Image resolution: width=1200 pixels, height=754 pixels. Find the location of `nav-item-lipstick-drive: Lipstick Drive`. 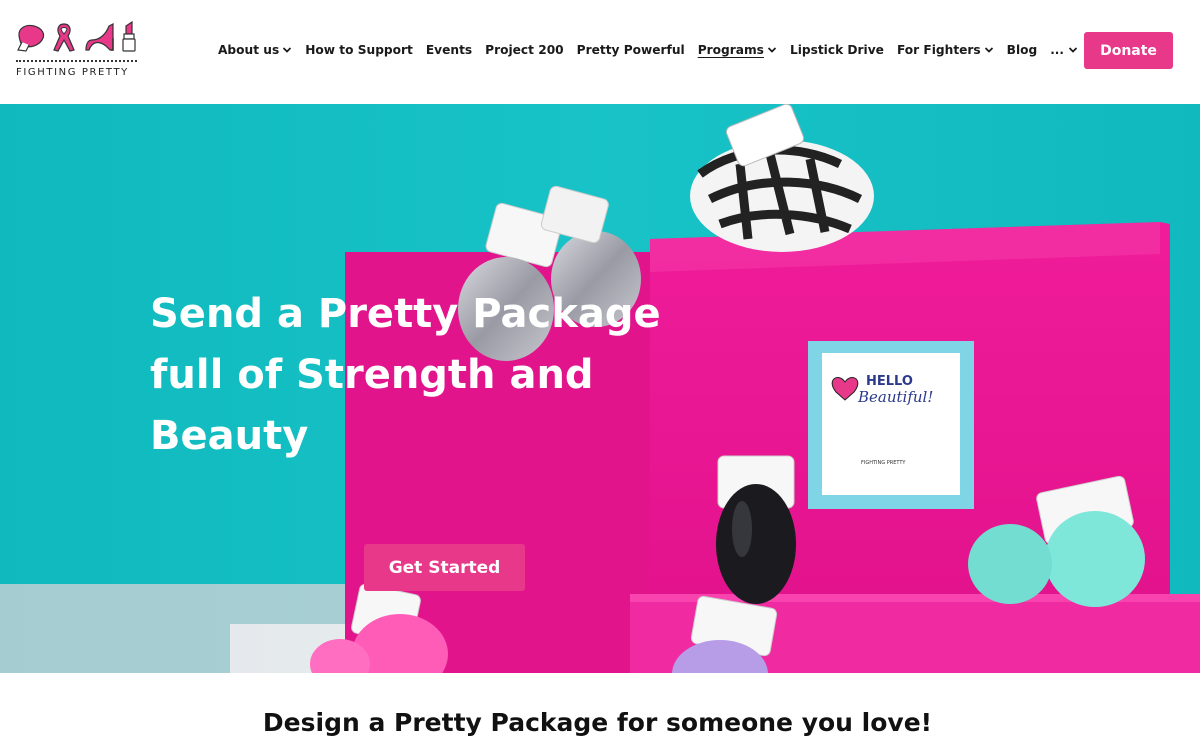

nav-item-lipstick-drive: Lipstick Drive is located at coordinates (837, 50).